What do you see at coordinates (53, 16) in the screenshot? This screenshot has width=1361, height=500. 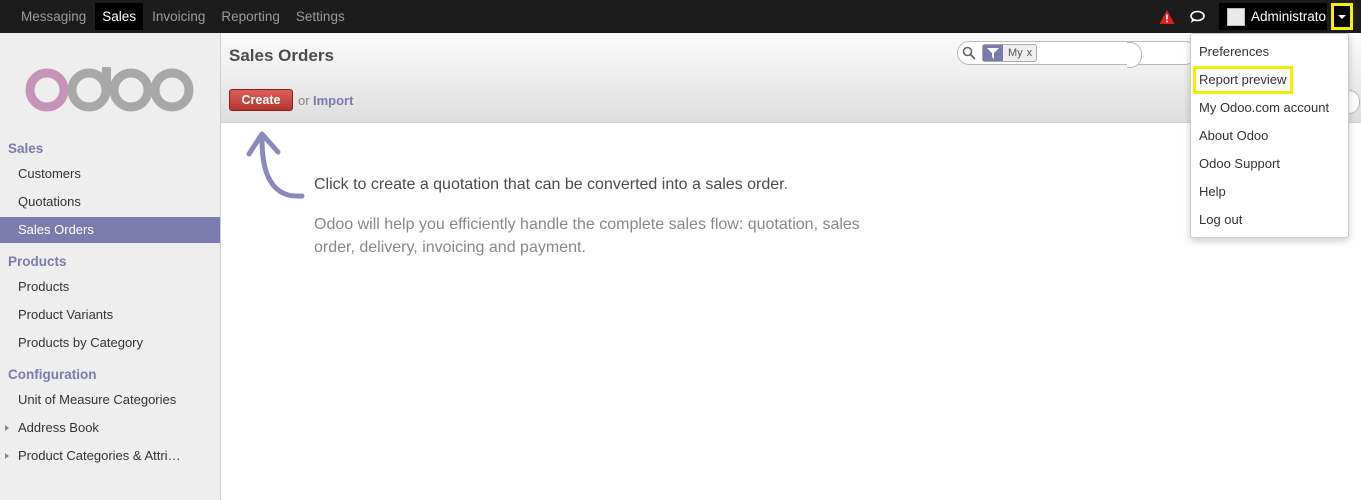 I see `menu-messaging: Messaging` at bounding box center [53, 16].